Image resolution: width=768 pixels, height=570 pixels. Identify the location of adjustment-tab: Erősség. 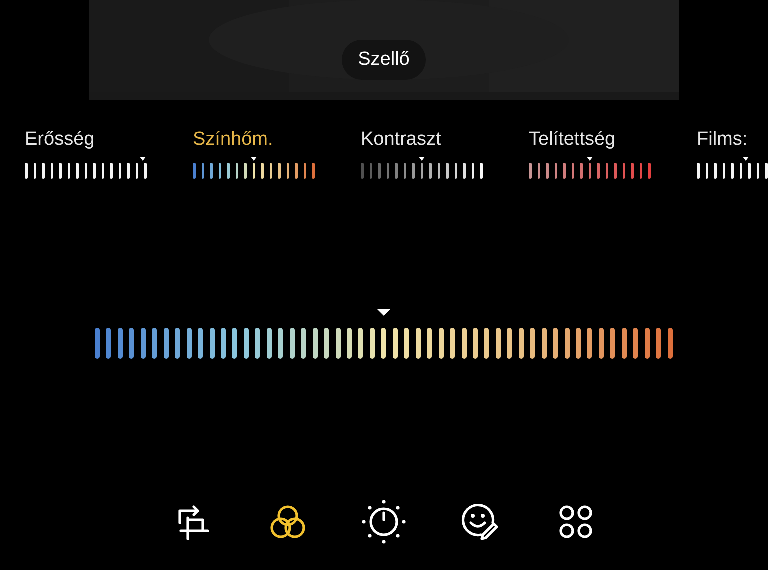
(86, 140).